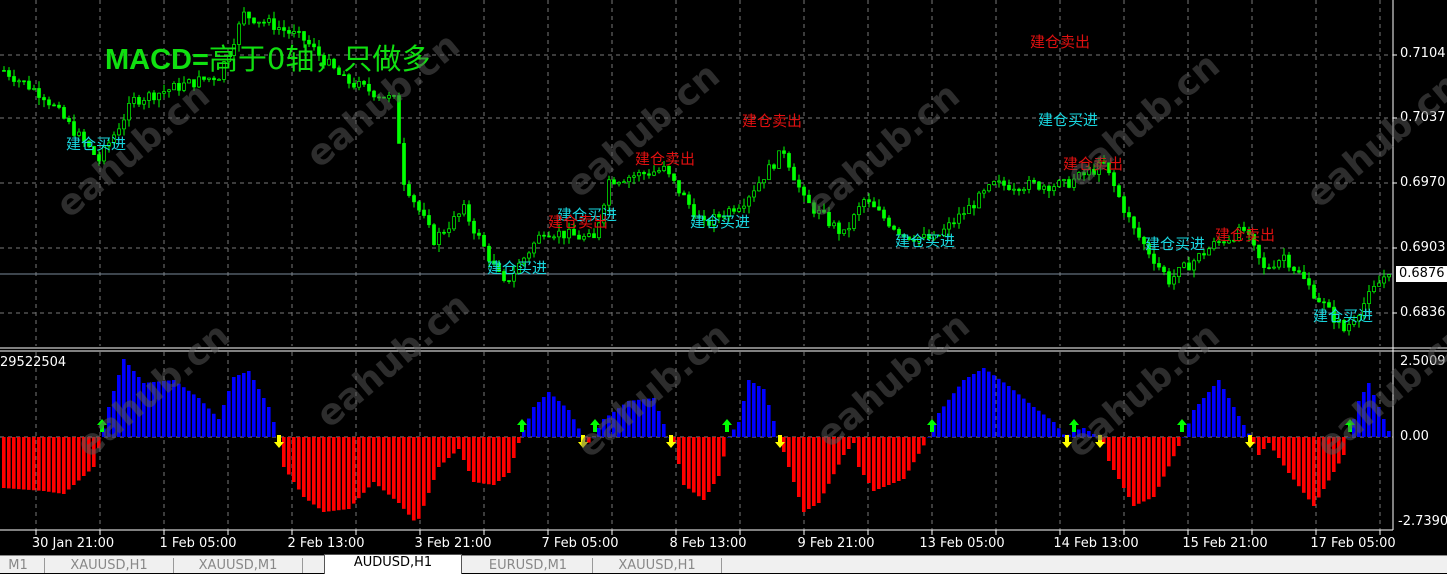 This screenshot has height=574, width=1447. What do you see at coordinates (73, 543) in the screenshot?
I see `time-tick: 30 Jan 21:00` at bounding box center [73, 543].